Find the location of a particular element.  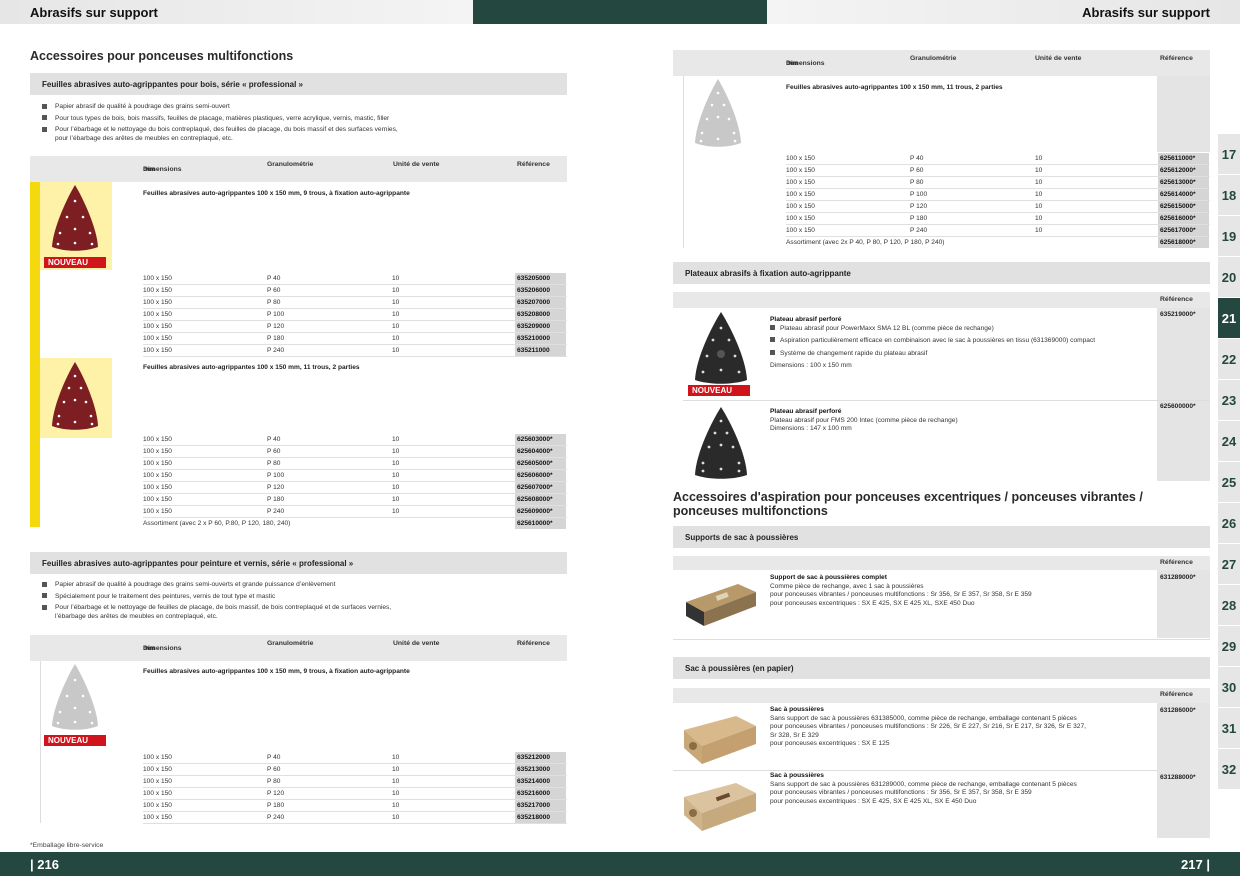

table-row: 100 x 150 P 180 10 635210000 is located at coordinates (355, 339).